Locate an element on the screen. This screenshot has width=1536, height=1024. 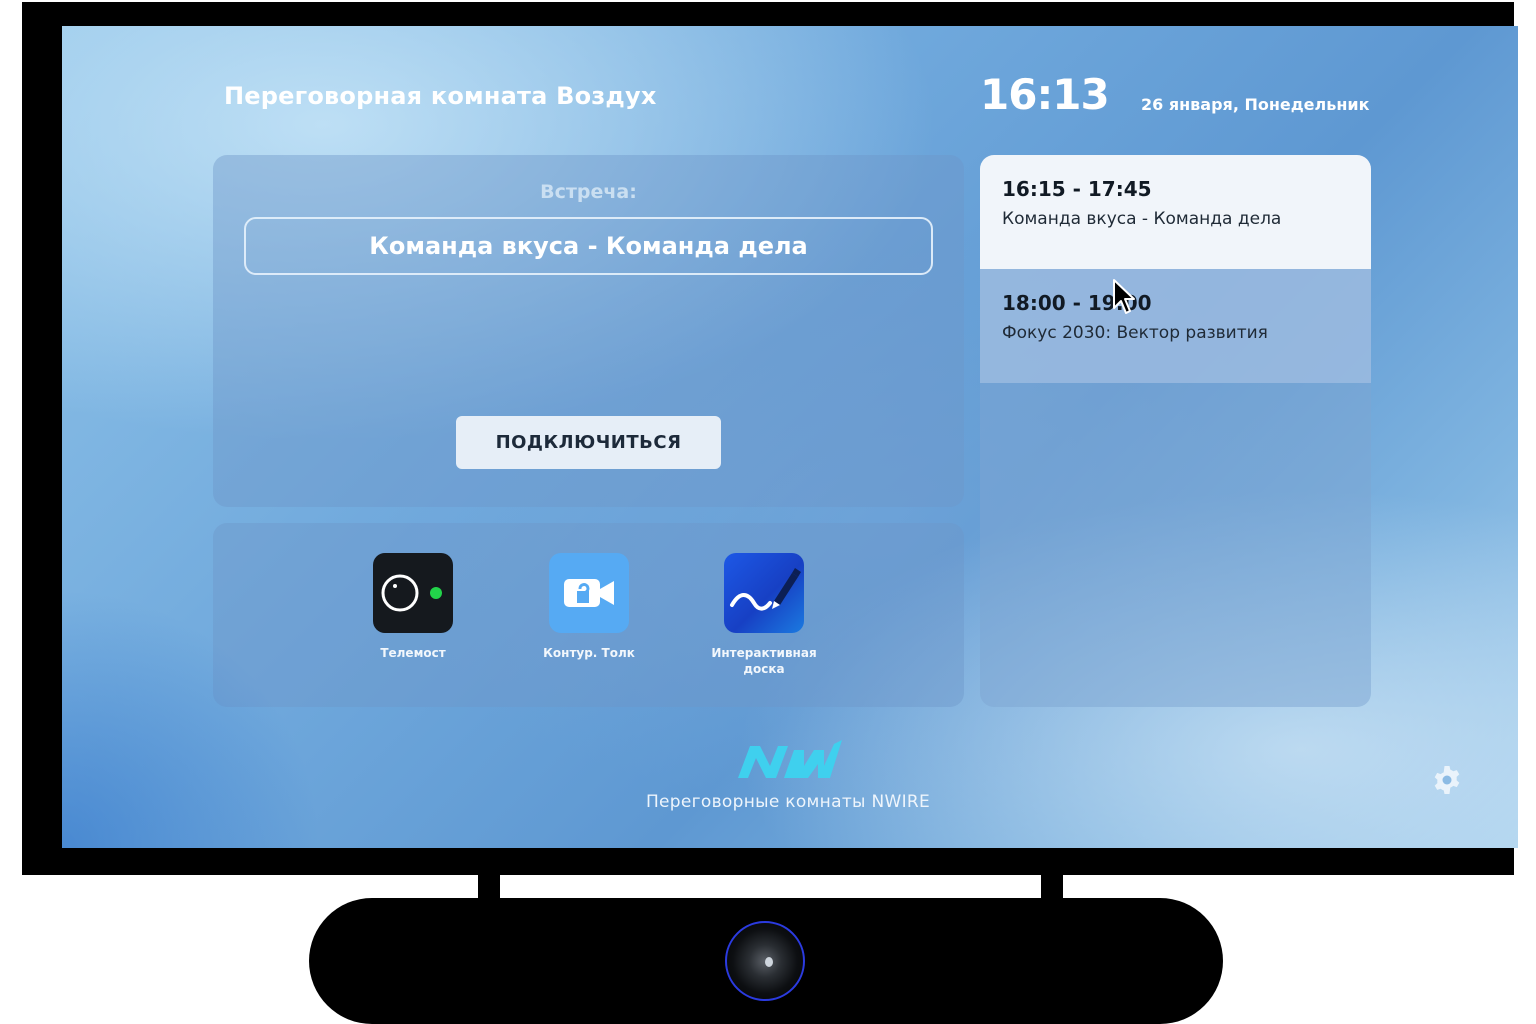
schedule-title: Команда вкуса - Команда дела is located at coordinates (1142, 219).